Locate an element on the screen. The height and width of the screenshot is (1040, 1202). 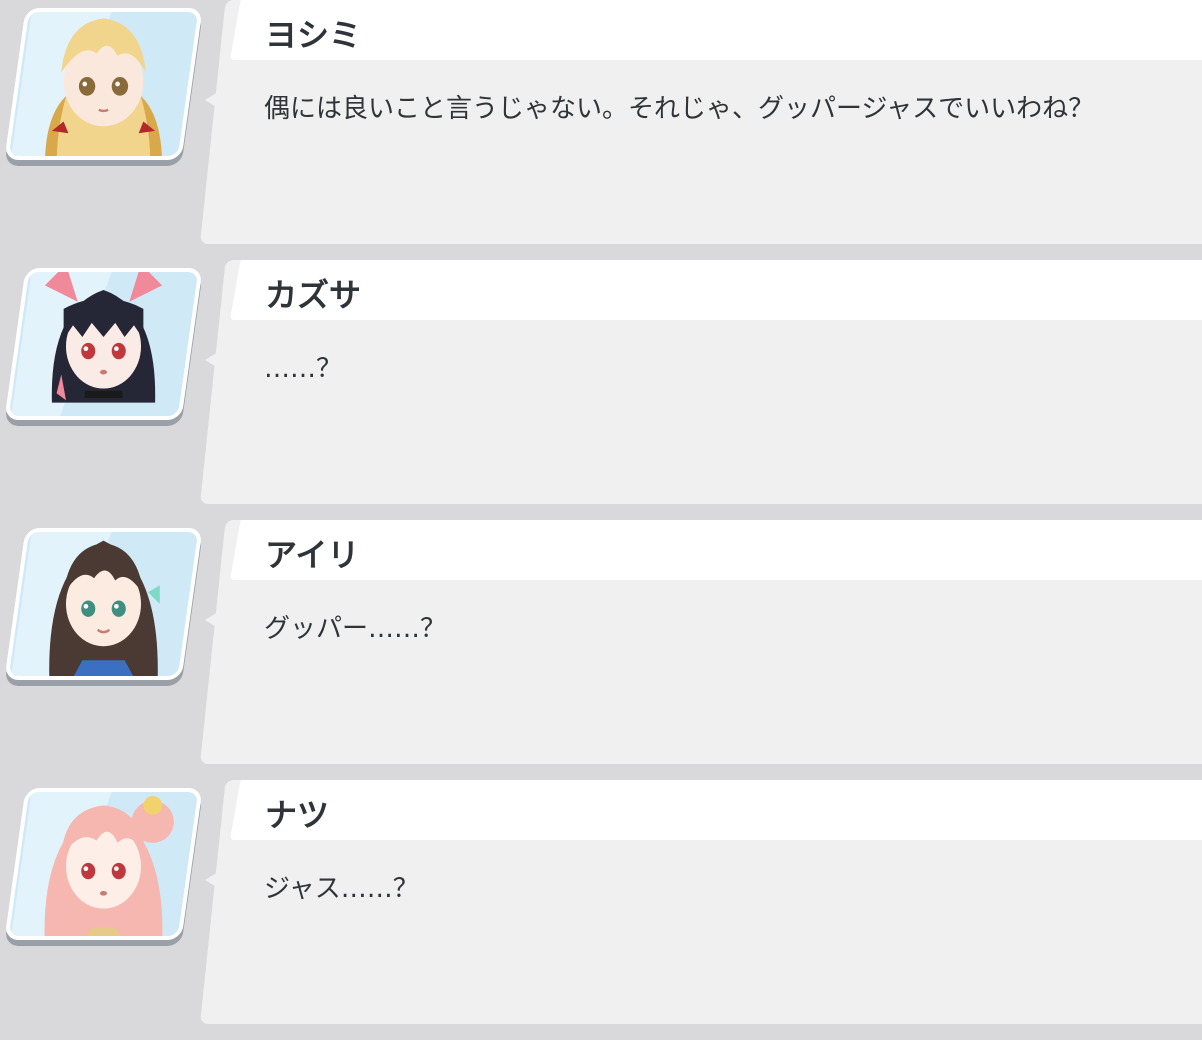
speaker-name: ナツ is located at coordinates (297, 815).